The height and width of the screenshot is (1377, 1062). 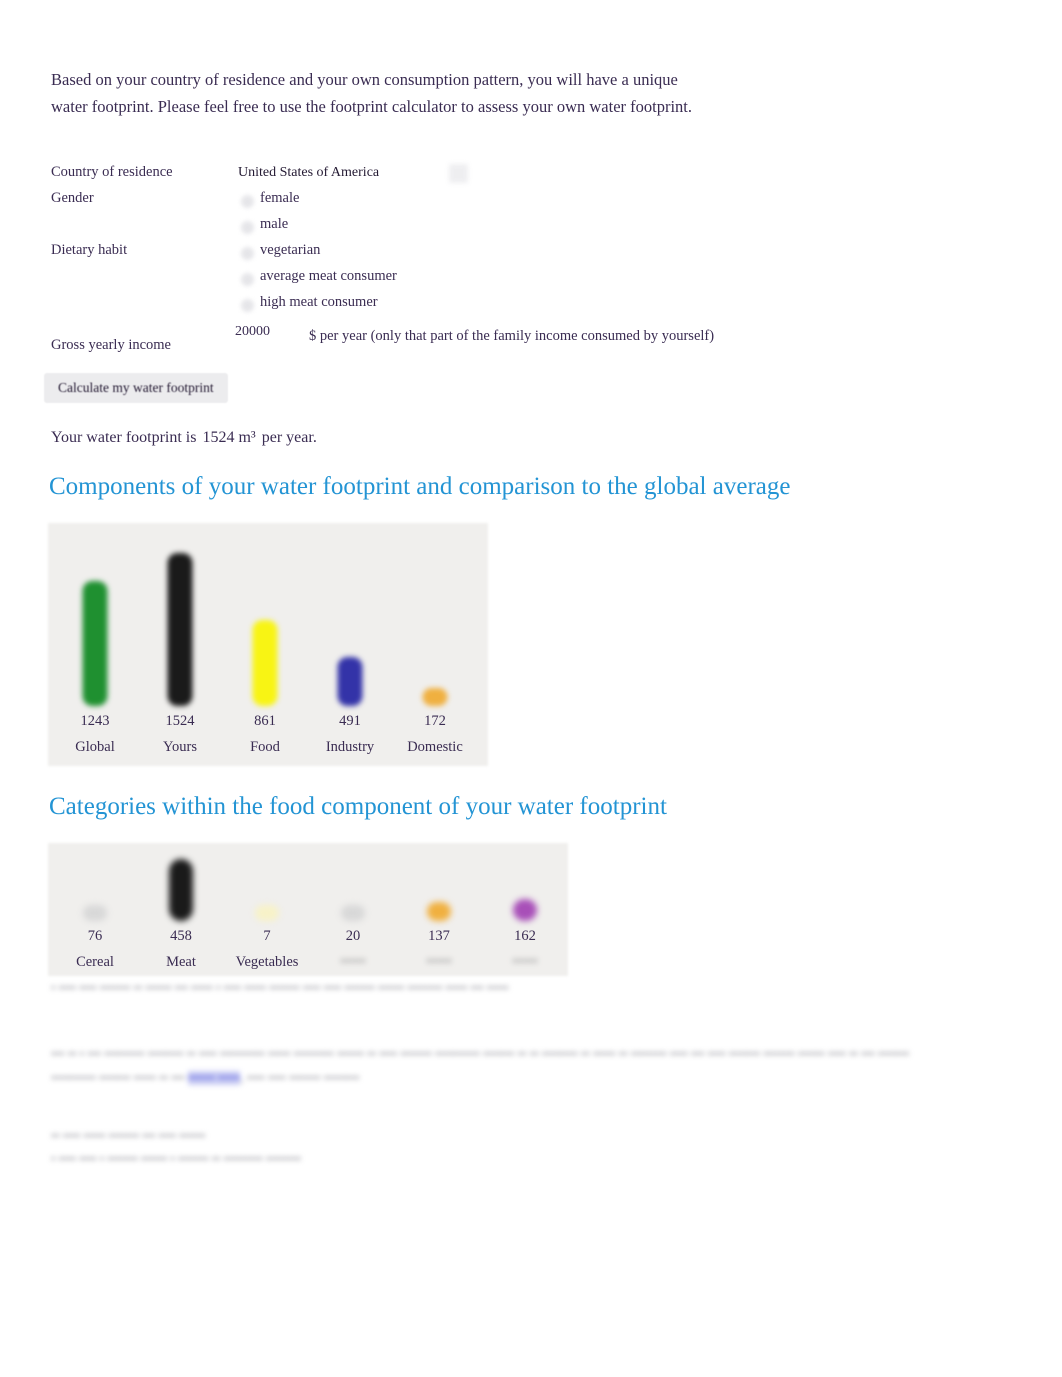 What do you see at coordinates (350, 747) in the screenshot?
I see `bar-label: Industry` at bounding box center [350, 747].